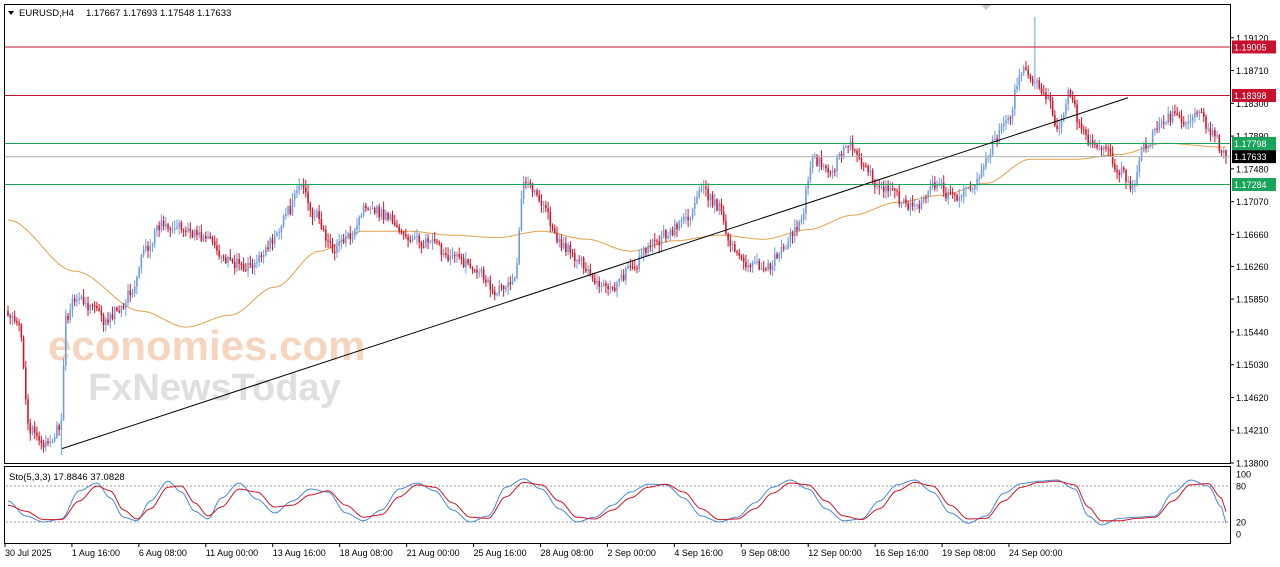 The image size is (1280, 567). I want to click on current-price-tag-text: 1.17633, so click(1250, 157).